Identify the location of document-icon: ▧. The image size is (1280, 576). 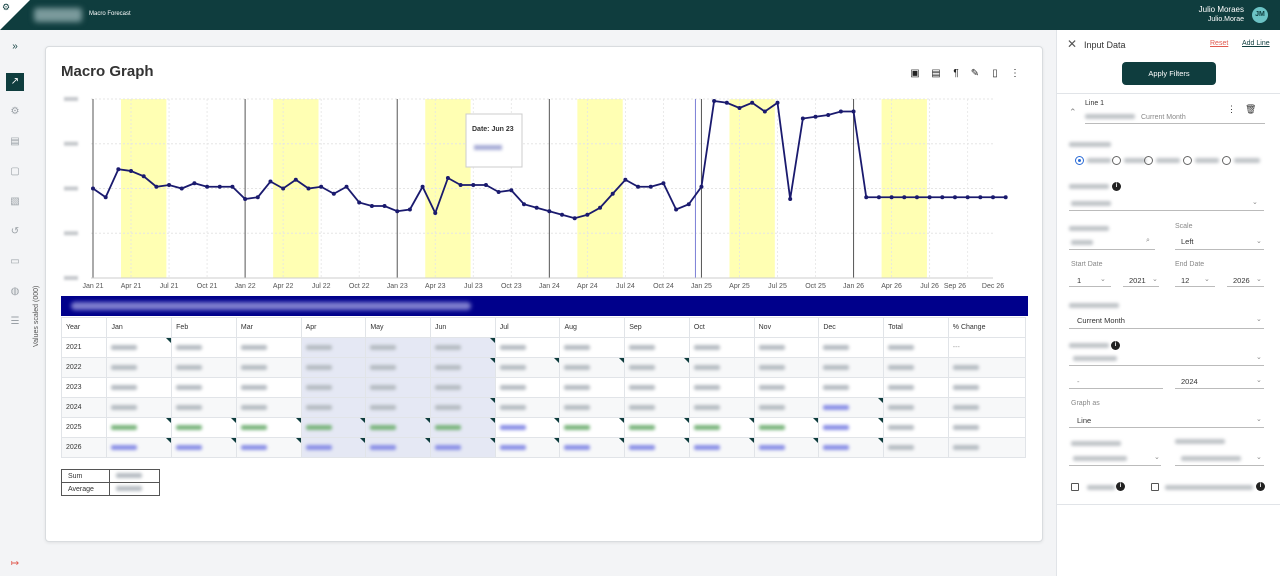
(15, 202).